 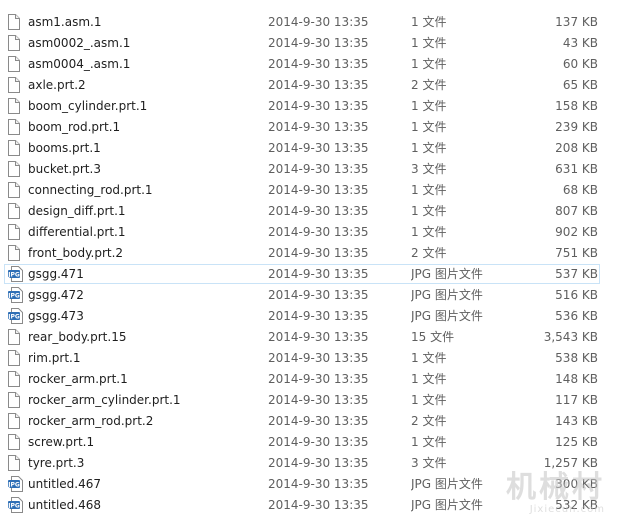 I want to click on file-row: JPG gsgg.472 2014-9-30 13:35 JPG 图片文件 516 KB, so click(x=302, y=295).